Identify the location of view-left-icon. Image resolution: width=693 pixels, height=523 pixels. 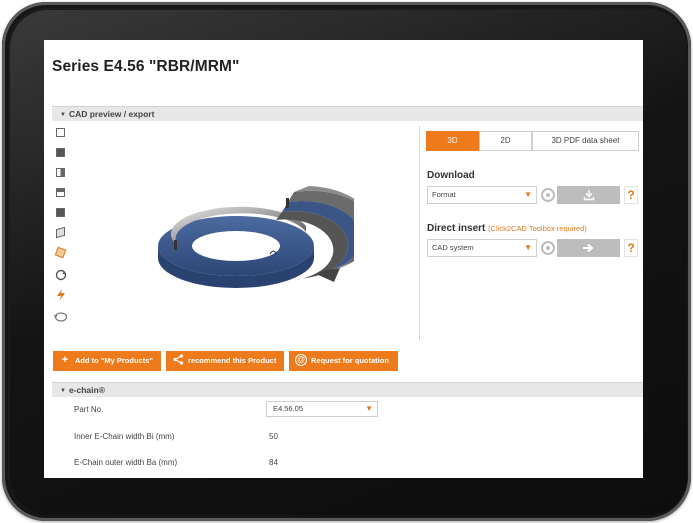
(61, 173).